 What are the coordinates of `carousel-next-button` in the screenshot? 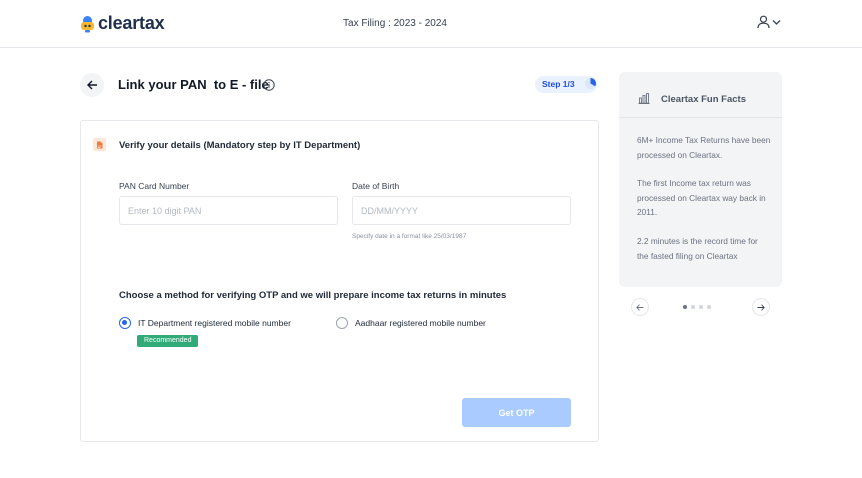 It's located at (761, 307).